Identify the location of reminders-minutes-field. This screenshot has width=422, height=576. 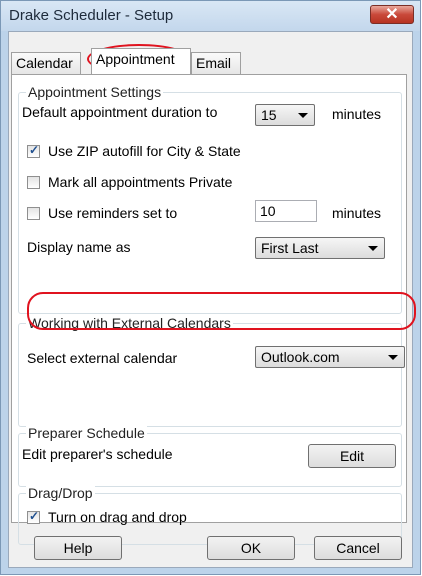
(286, 211).